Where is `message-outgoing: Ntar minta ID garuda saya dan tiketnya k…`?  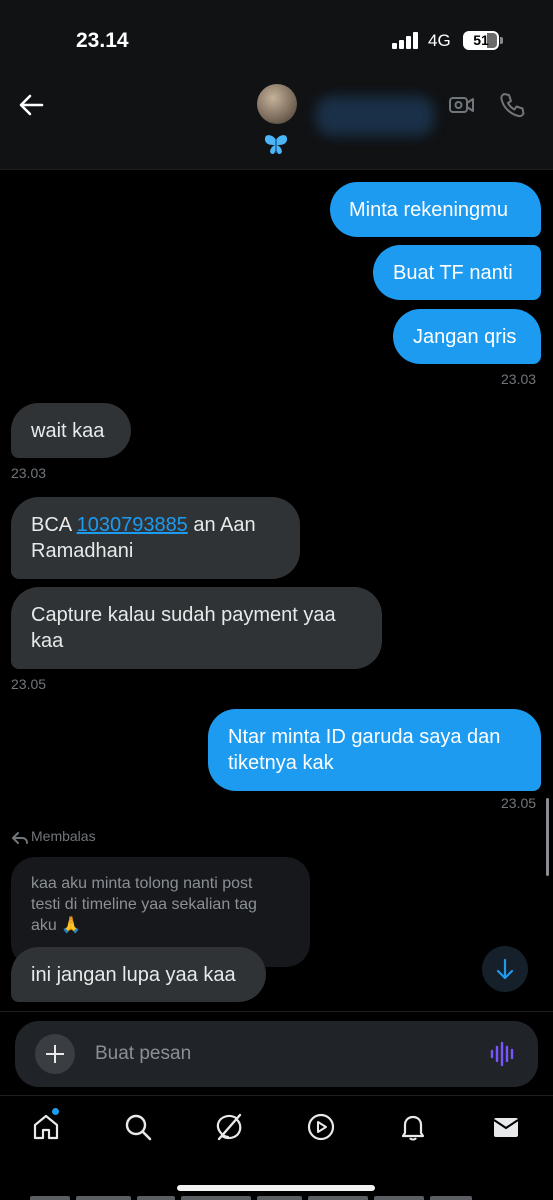
message-outgoing: Ntar minta ID garuda saya dan tiketnya k… is located at coordinates (374, 750).